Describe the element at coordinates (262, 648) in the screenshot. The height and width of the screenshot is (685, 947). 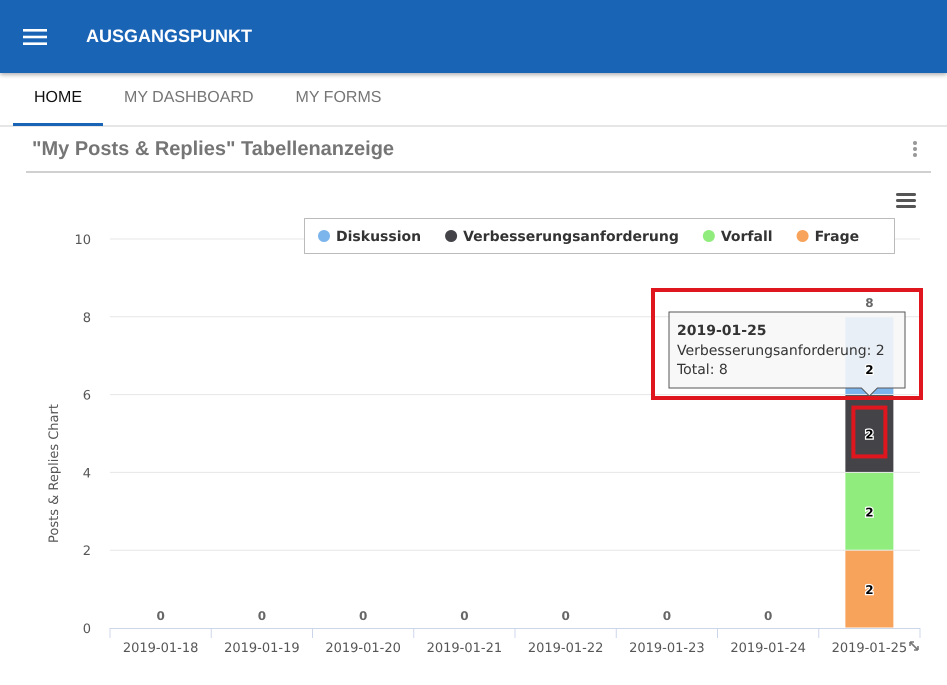
I see `x-tick-label: 2019-01-19` at that location.